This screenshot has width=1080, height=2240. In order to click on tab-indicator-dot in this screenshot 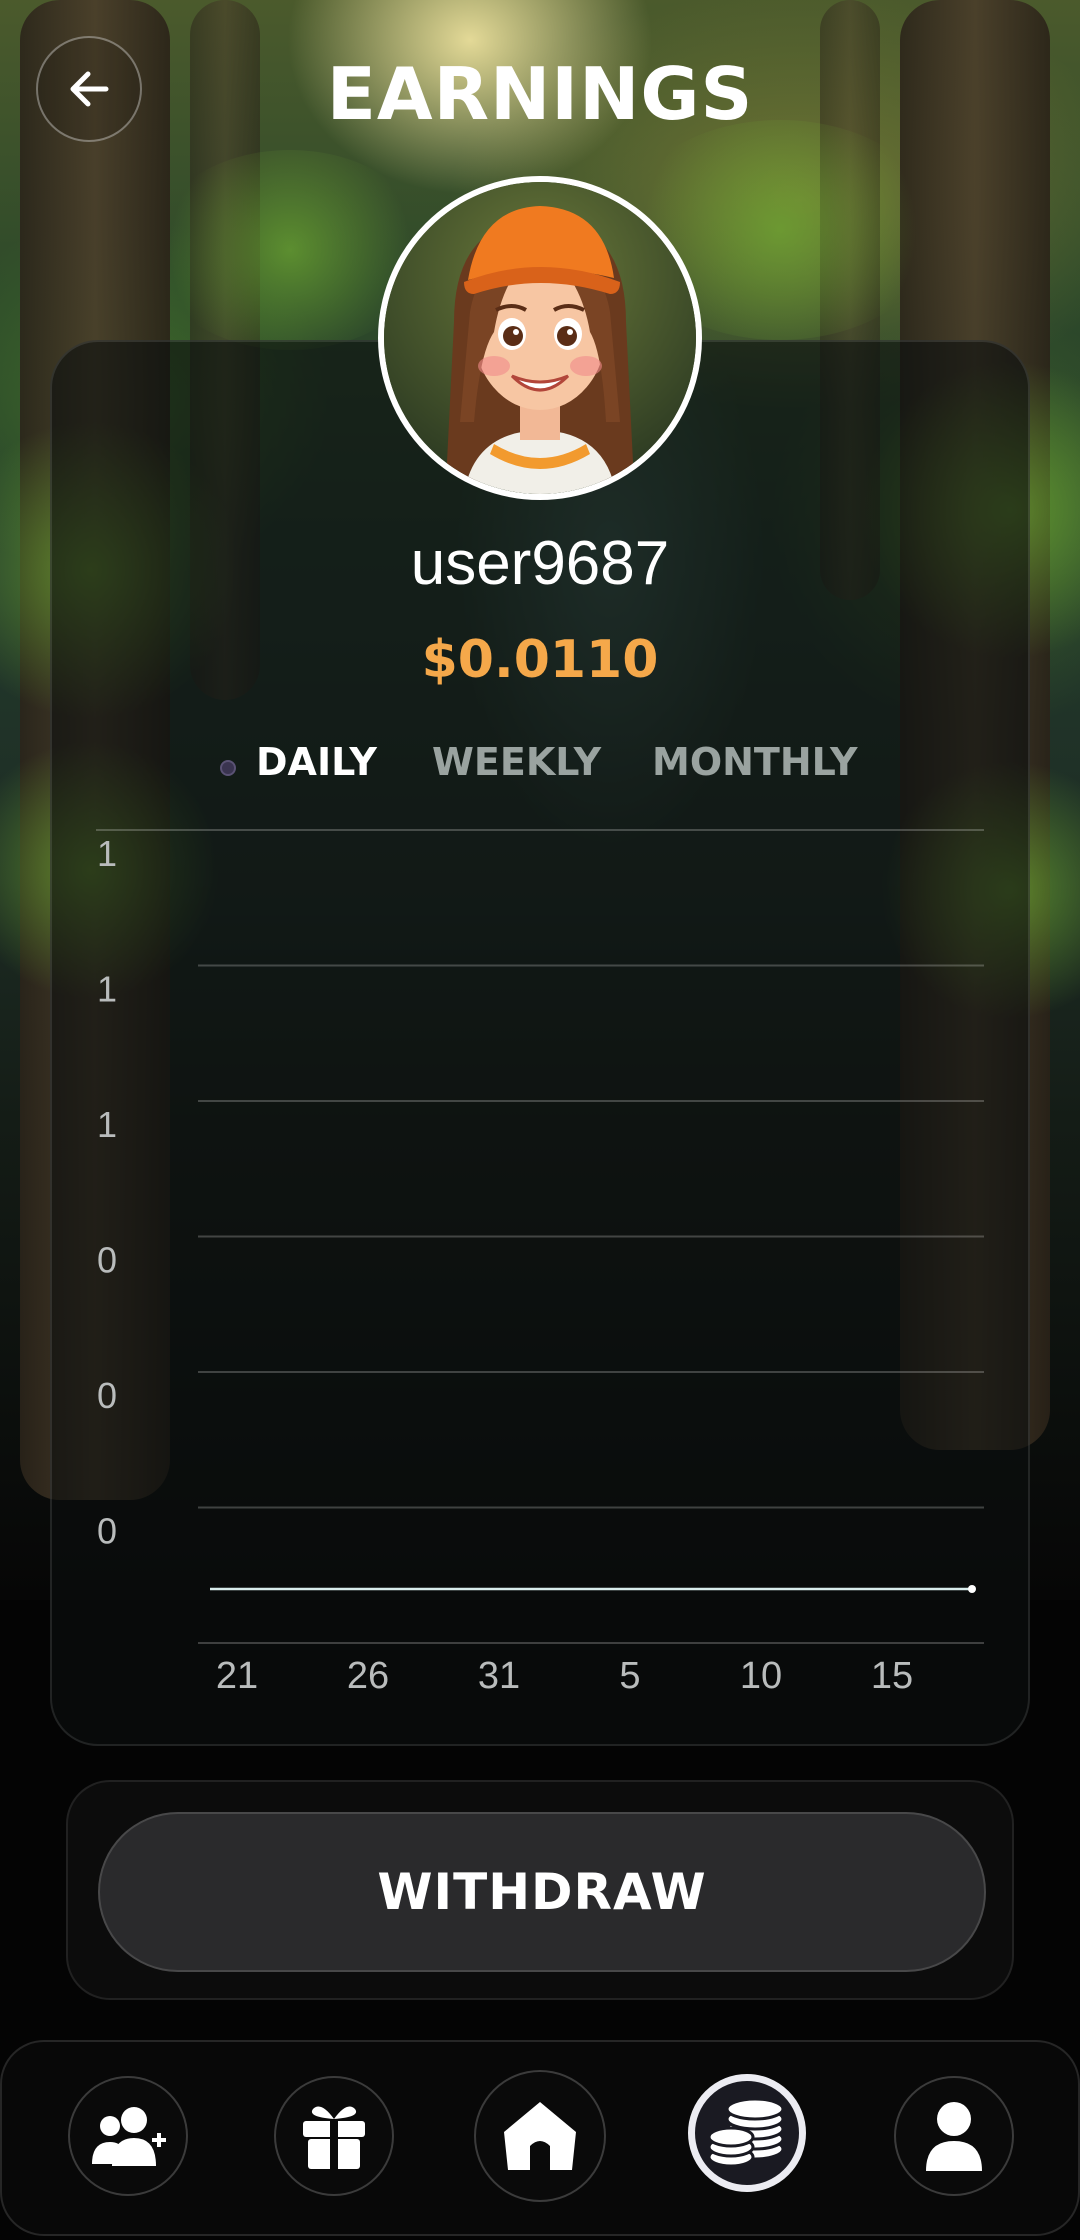, I will do `click(228, 768)`.